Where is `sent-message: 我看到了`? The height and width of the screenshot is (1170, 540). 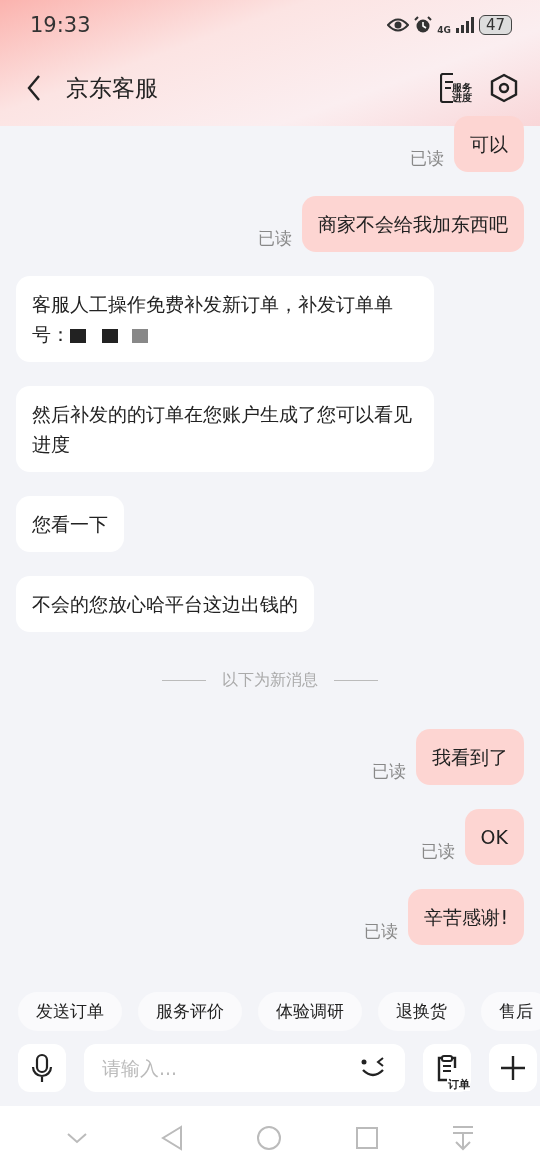
sent-message: 我看到了 is located at coordinates (470, 757).